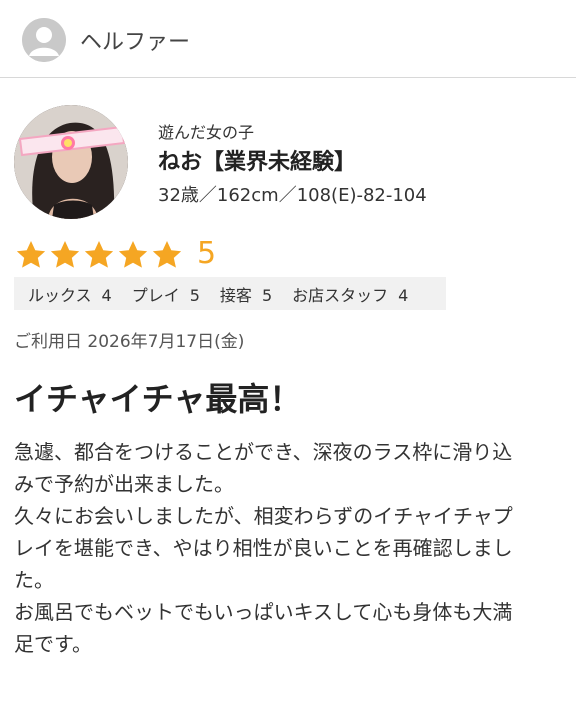 This screenshot has height=702, width=576. I want to click on rating-play: プレイ 5, so click(166, 294).